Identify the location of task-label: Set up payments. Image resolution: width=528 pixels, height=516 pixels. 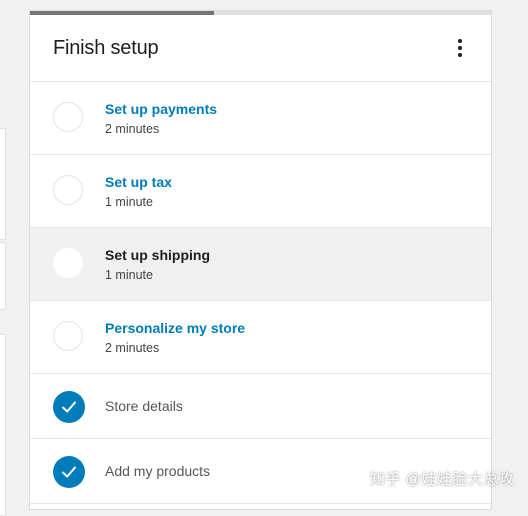
(161, 109).